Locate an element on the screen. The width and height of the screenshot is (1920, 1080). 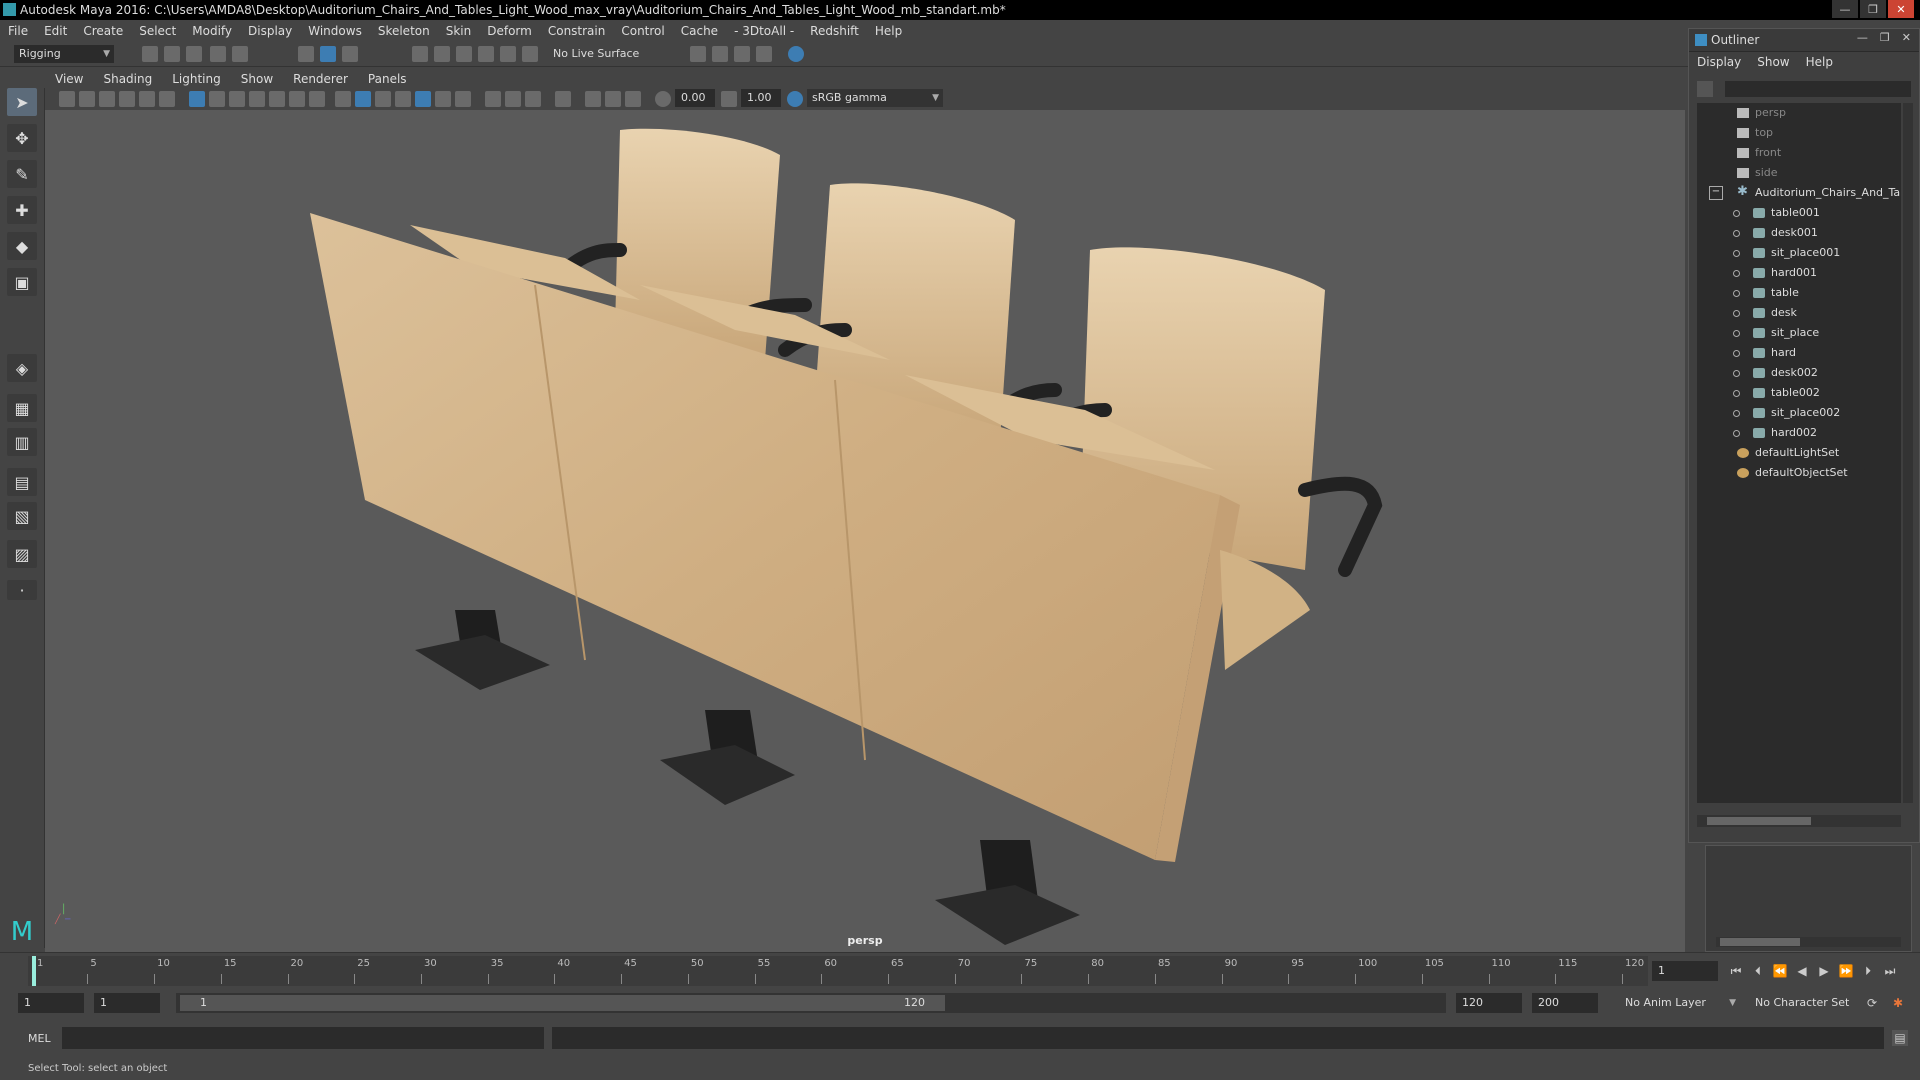
outliner-item: top is located at coordinates (1799, 133).